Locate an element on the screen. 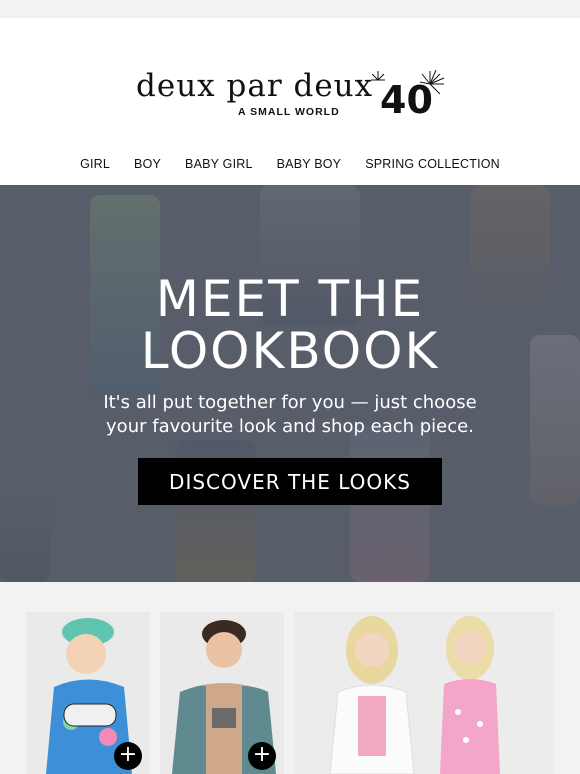 This screenshot has width=580, height=774. brand-name: deux par deux is located at coordinates (255, 86).